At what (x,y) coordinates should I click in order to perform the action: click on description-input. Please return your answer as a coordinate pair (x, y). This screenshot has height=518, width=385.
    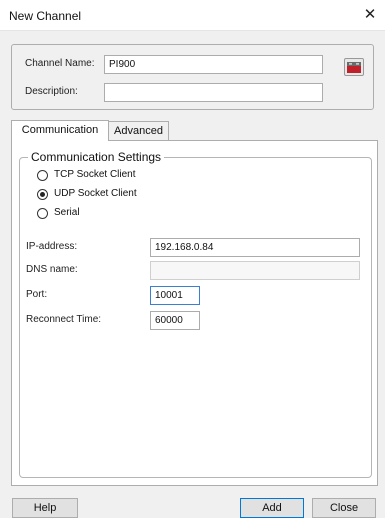
    Looking at the image, I should click on (213, 92).